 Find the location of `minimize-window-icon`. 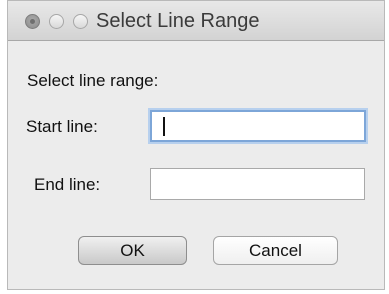

minimize-window-icon is located at coordinates (56, 21).